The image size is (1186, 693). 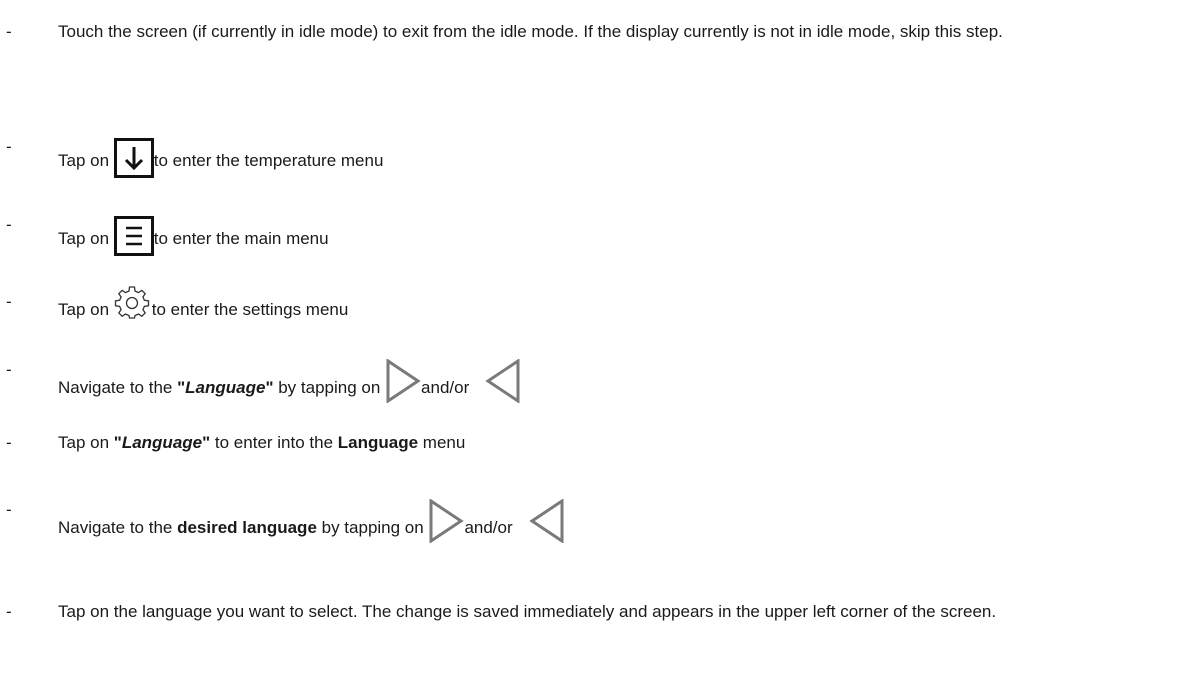 I want to click on step-text: Tap on to enter the settings menu, so click(x=615, y=304).